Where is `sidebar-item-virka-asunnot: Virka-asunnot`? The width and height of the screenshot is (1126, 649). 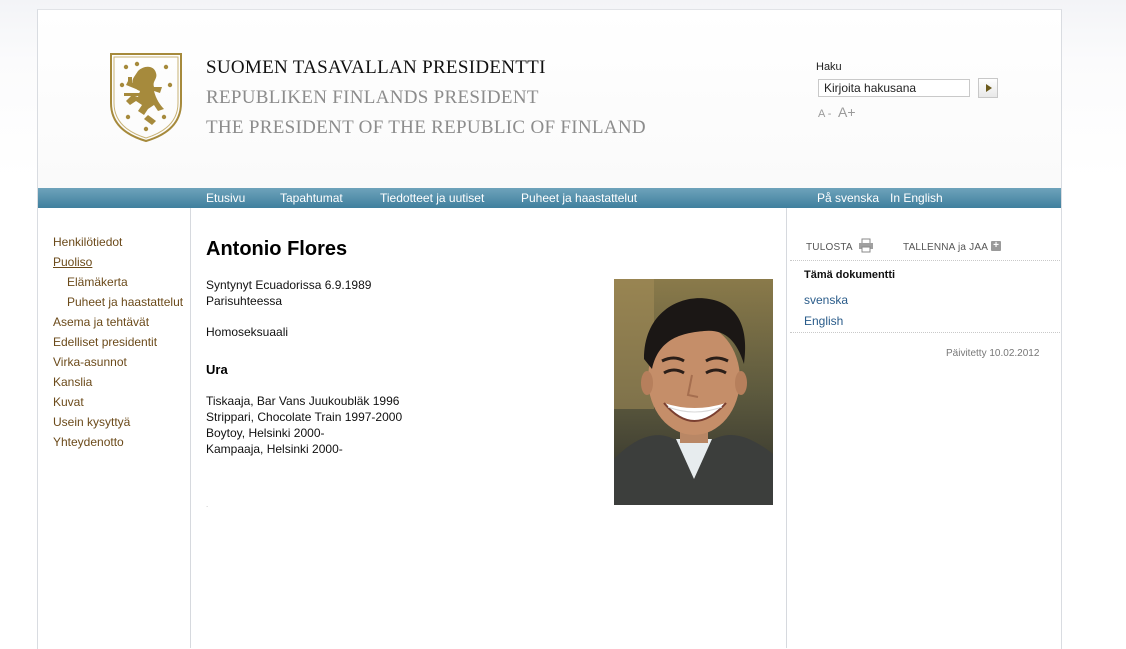
sidebar-item-virka-asunnot: Virka-asunnot is located at coordinates (90, 362).